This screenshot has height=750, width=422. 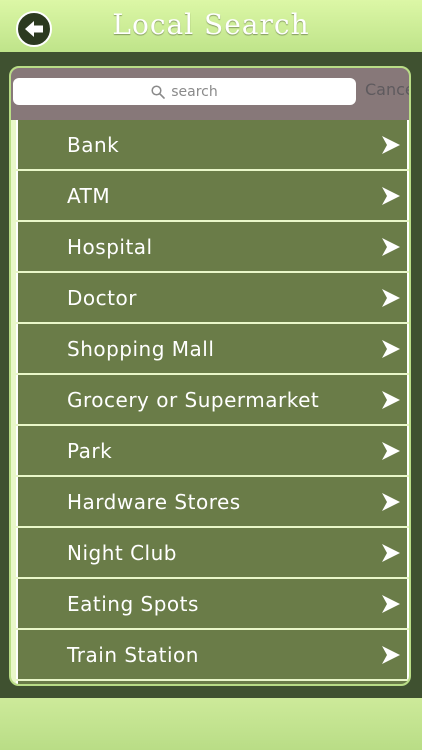 I want to click on list-item-label: Grocery or Supermarket, so click(x=193, y=399).